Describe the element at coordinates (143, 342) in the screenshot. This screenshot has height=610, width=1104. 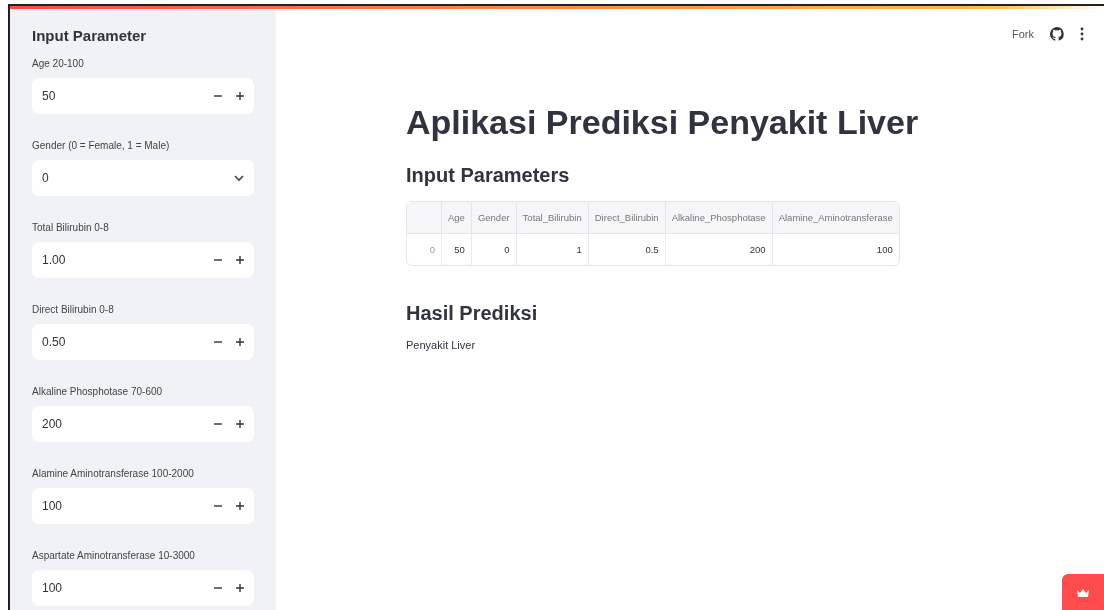
I see `number-input: 0.50` at that location.